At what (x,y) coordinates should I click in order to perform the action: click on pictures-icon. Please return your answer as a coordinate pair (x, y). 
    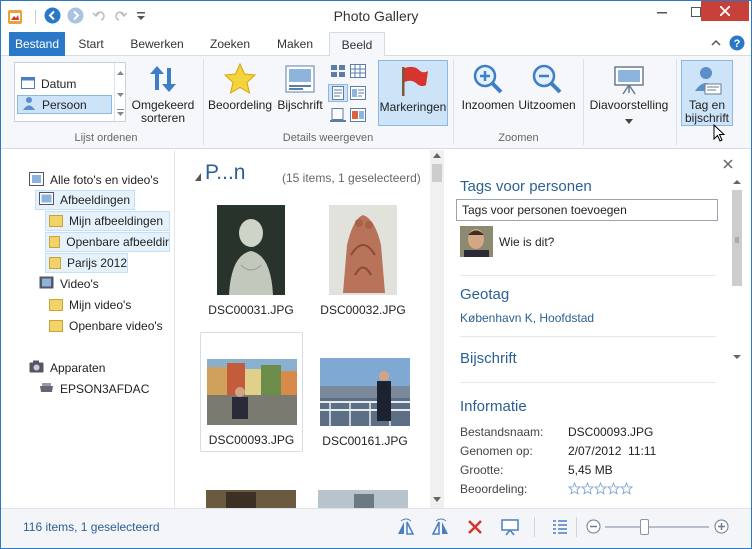
    Looking at the image, I should click on (46, 200).